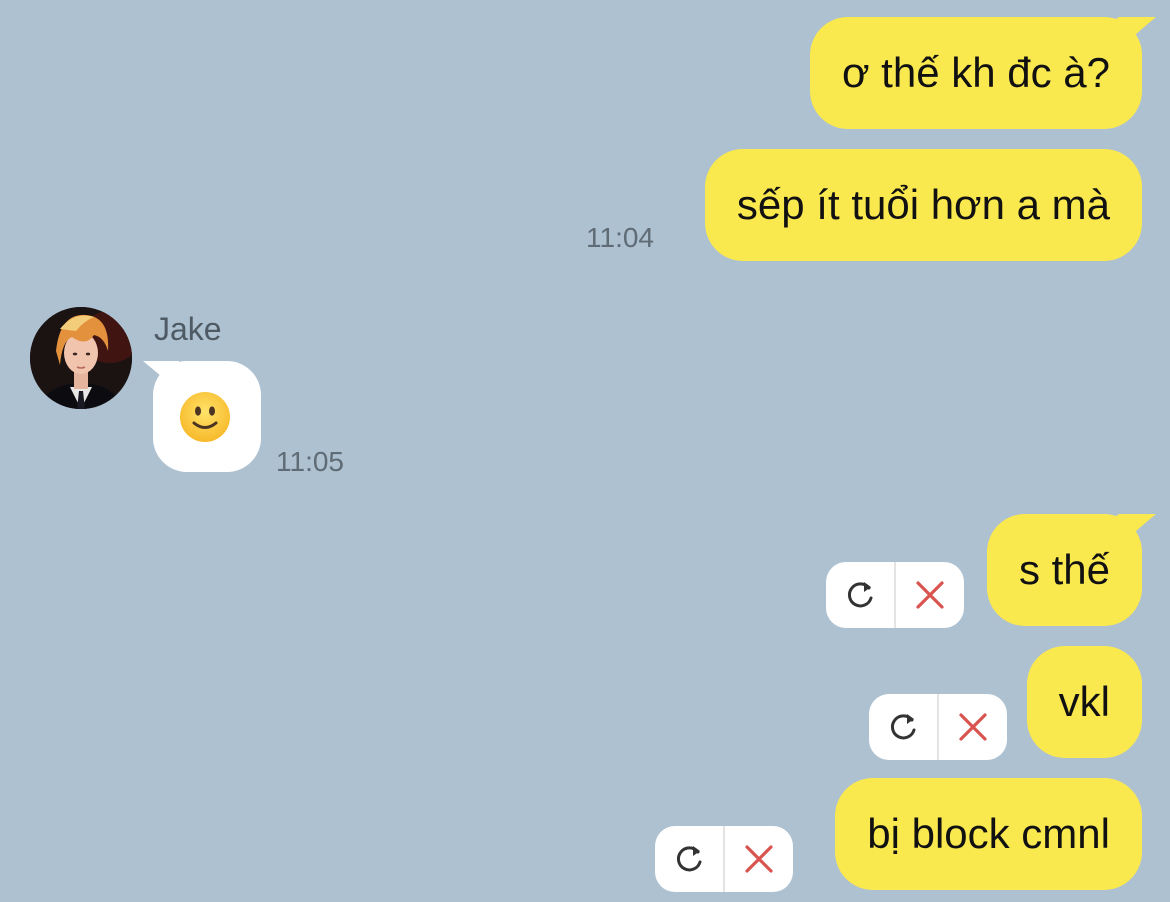  I want to click on message-text: sếp ít tuổi hơn a mà, so click(923, 204).